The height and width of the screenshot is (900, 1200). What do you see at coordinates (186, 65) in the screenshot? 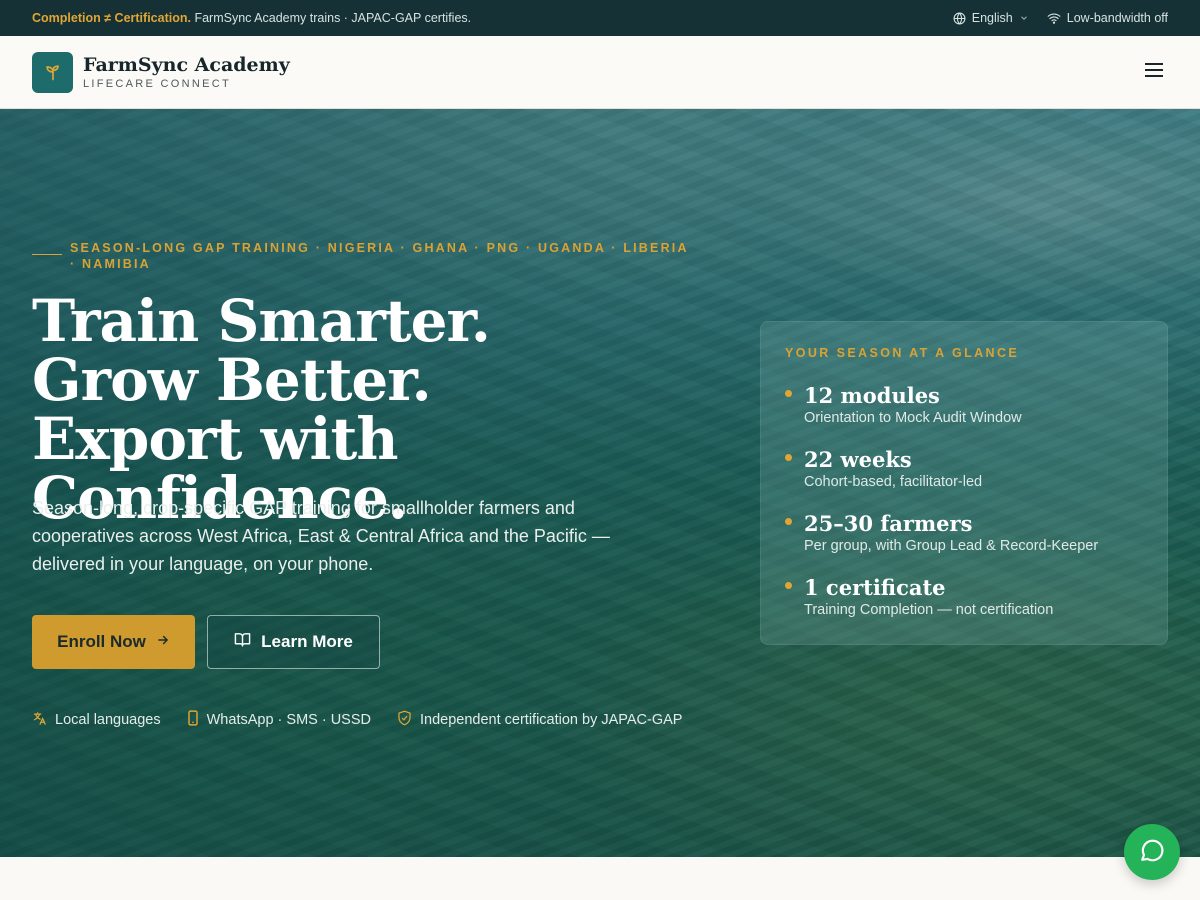
I see `brand-name: FarmSync Academy` at bounding box center [186, 65].